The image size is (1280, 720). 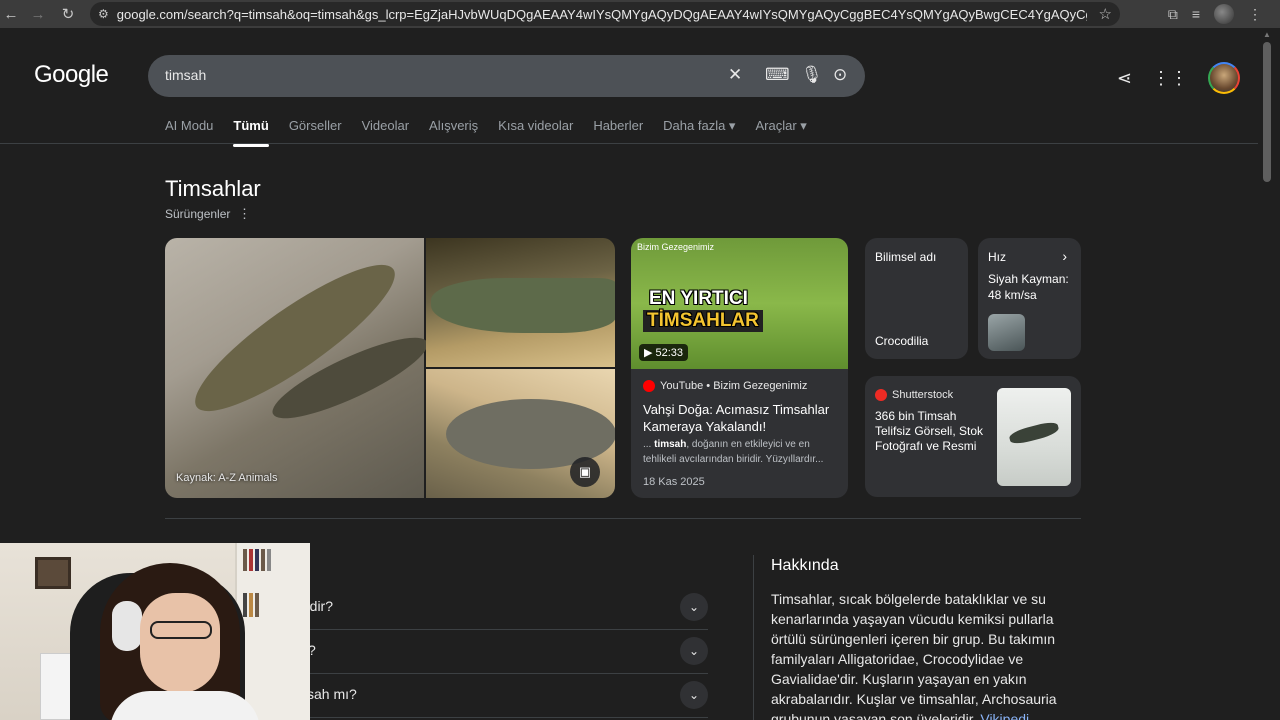 I want to click on about-separator, so click(x=753, y=637).